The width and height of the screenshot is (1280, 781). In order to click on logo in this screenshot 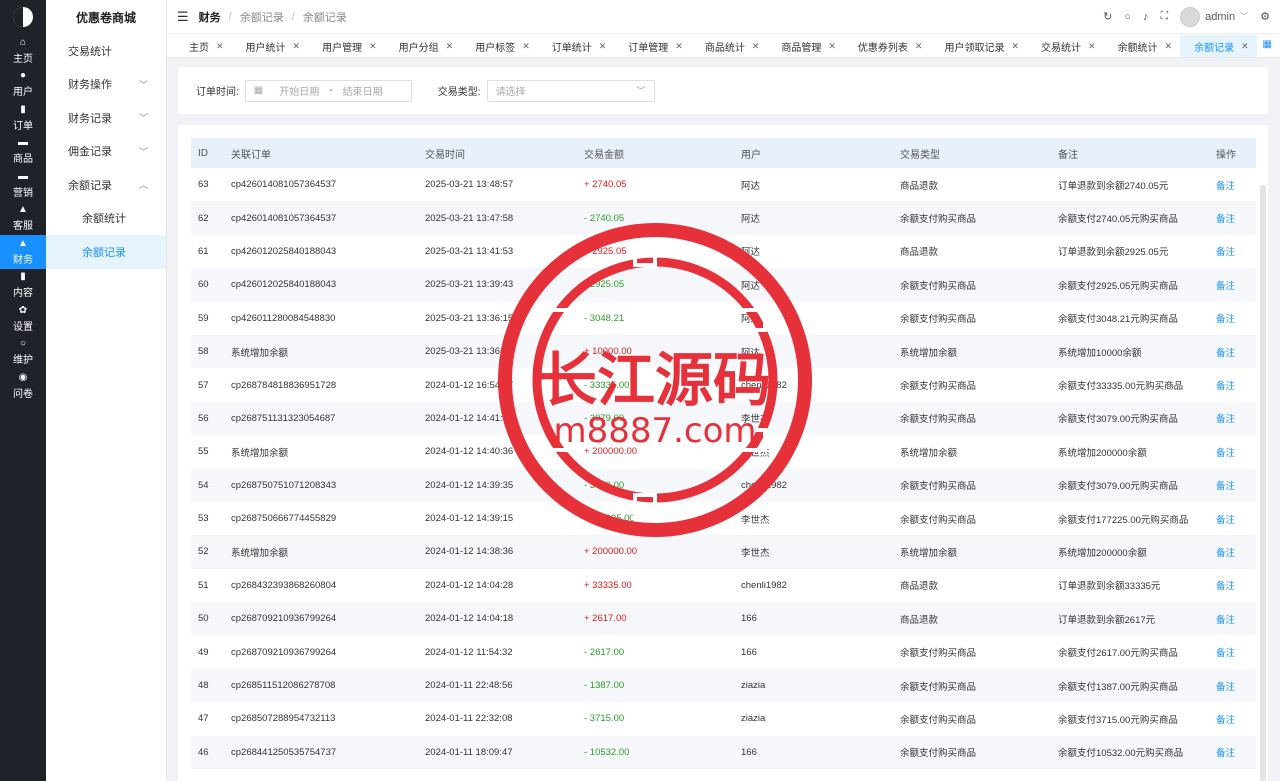, I will do `click(23, 17)`.